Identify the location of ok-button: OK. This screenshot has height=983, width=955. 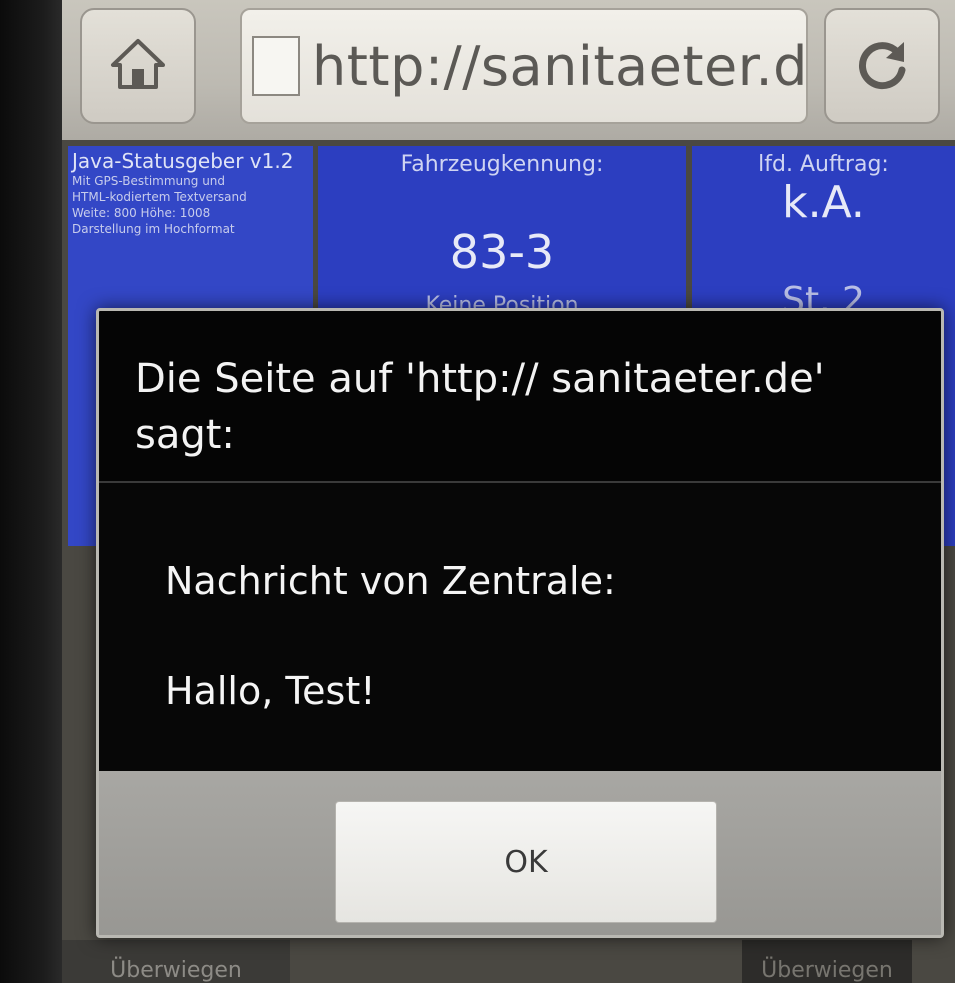
(526, 862).